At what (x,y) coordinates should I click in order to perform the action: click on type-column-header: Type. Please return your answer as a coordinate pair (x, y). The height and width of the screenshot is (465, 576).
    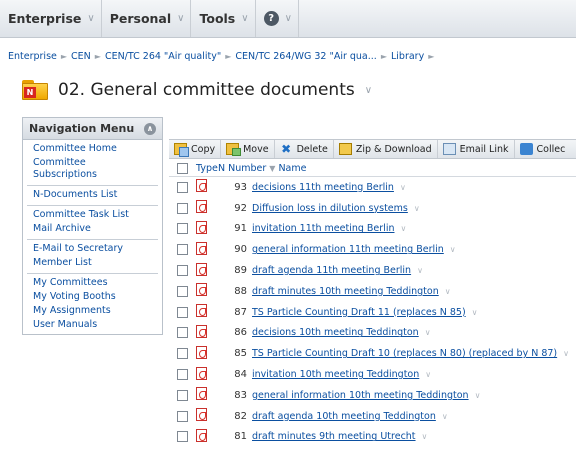
    Looking at the image, I should click on (207, 168).